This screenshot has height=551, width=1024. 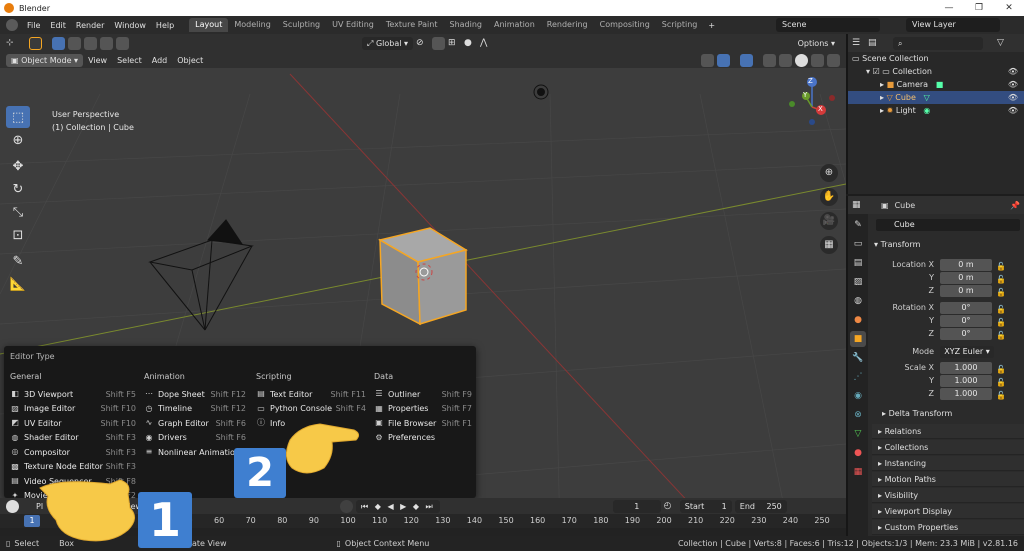 What do you see at coordinates (966, 334) in the screenshot?
I see `rotation-z-field: 0°` at bounding box center [966, 334].